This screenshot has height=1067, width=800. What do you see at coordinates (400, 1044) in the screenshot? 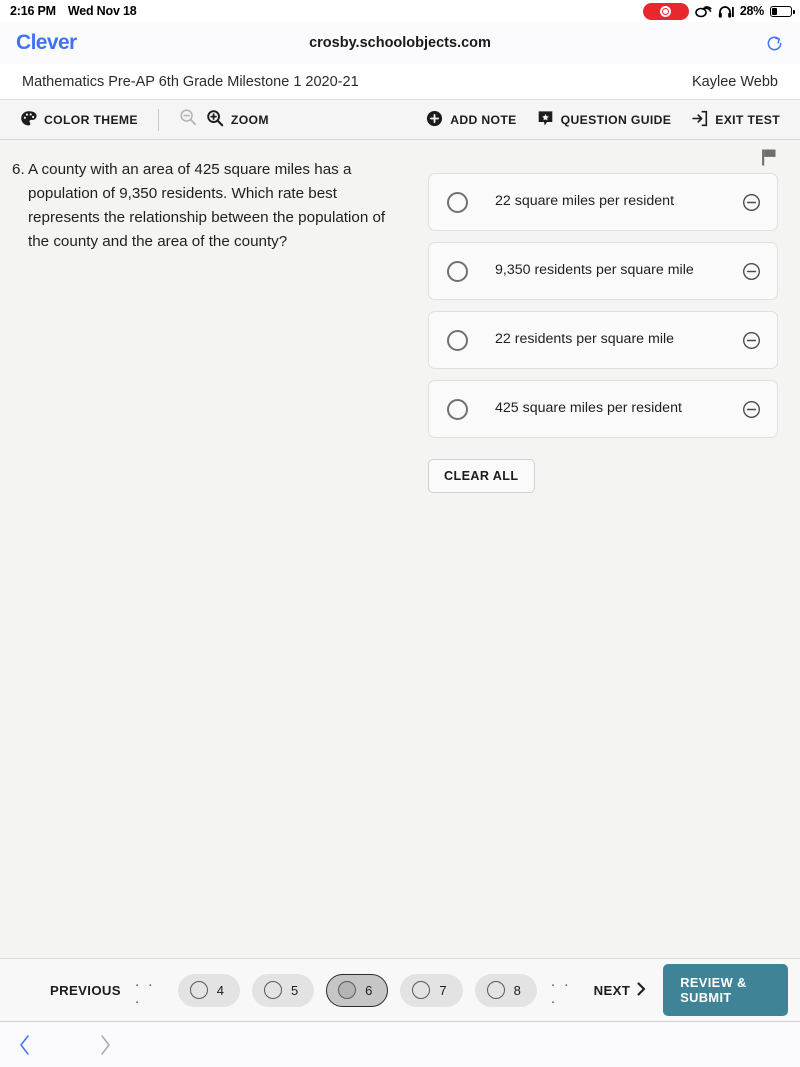
I see `browser-bottom-bar` at bounding box center [400, 1044].